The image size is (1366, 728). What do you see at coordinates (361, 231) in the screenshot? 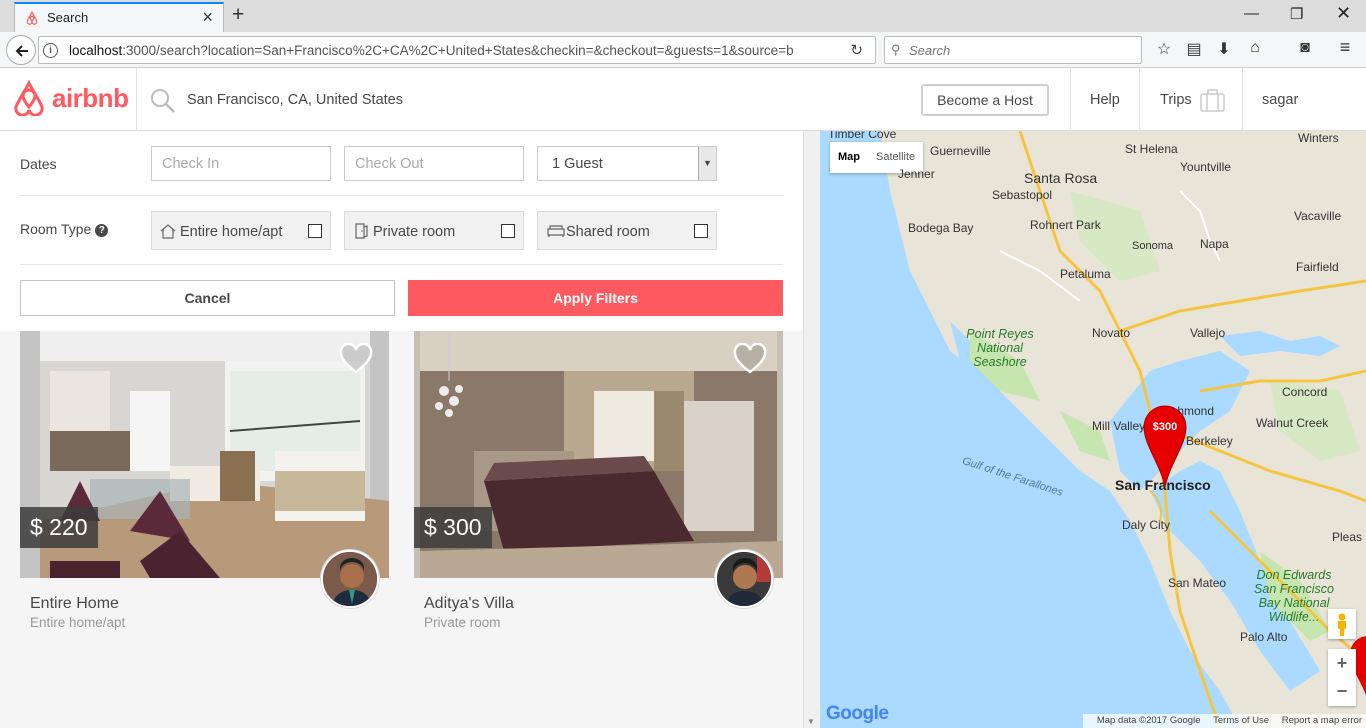
I see `door-icon` at bounding box center [361, 231].